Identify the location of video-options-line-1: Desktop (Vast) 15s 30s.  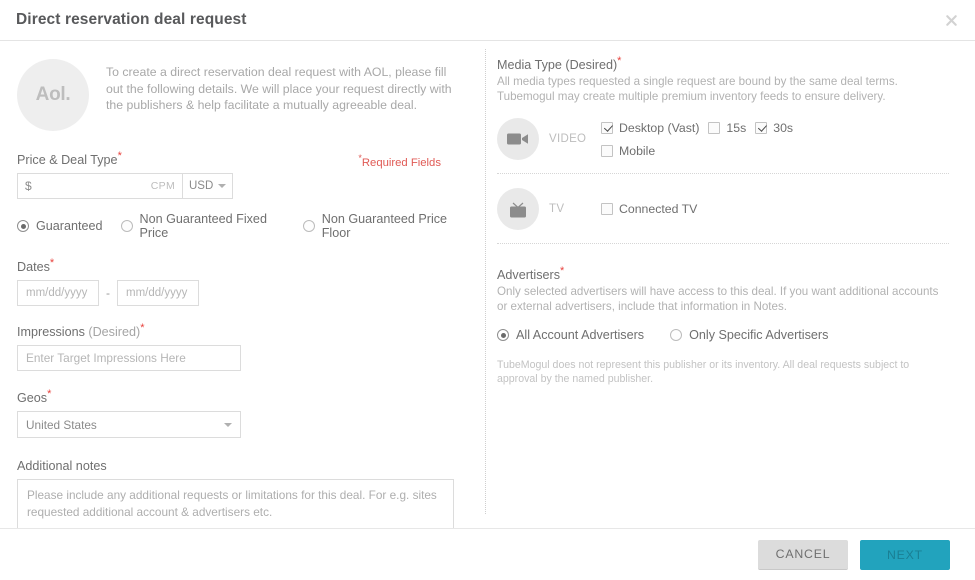
(775, 128).